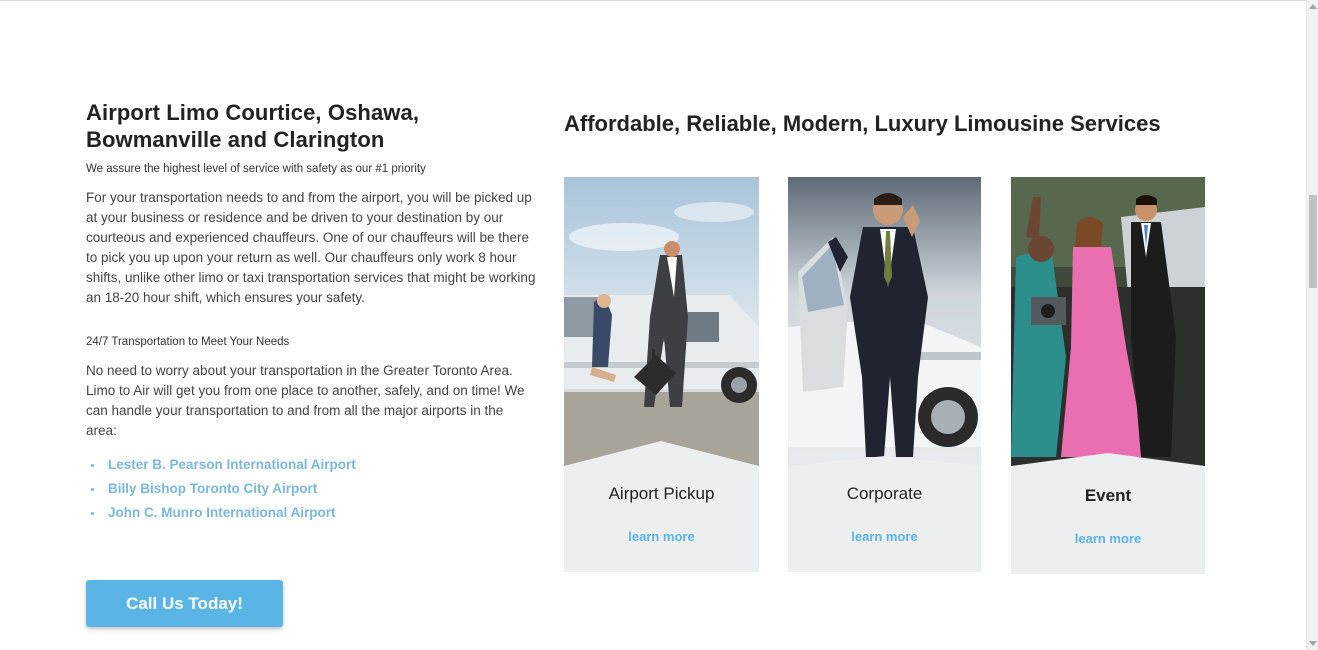 The width and height of the screenshot is (1318, 650). I want to click on page-title-line2: Bowmanville and Clarington, so click(235, 139).